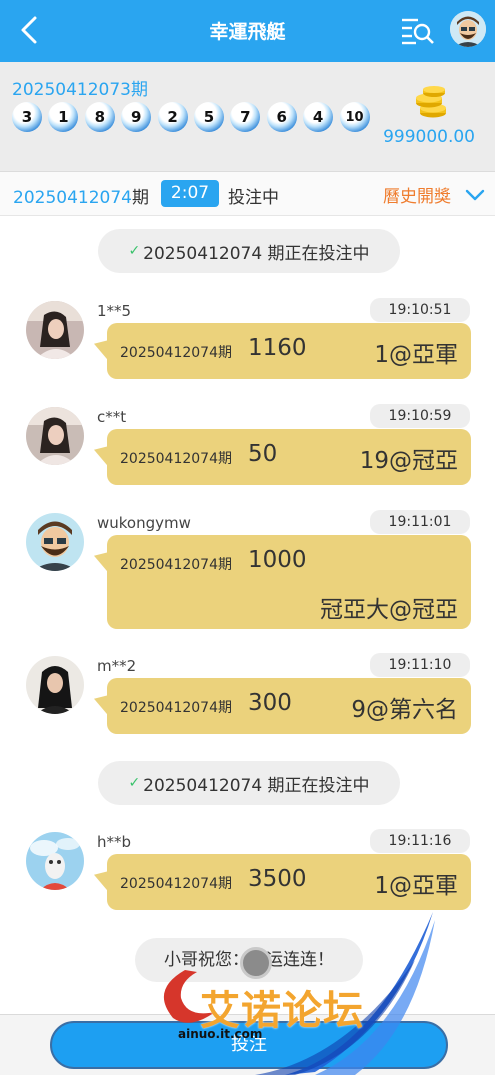  Describe the element at coordinates (136, 117) in the screenshot. I see `result-ball: 9` at that location.